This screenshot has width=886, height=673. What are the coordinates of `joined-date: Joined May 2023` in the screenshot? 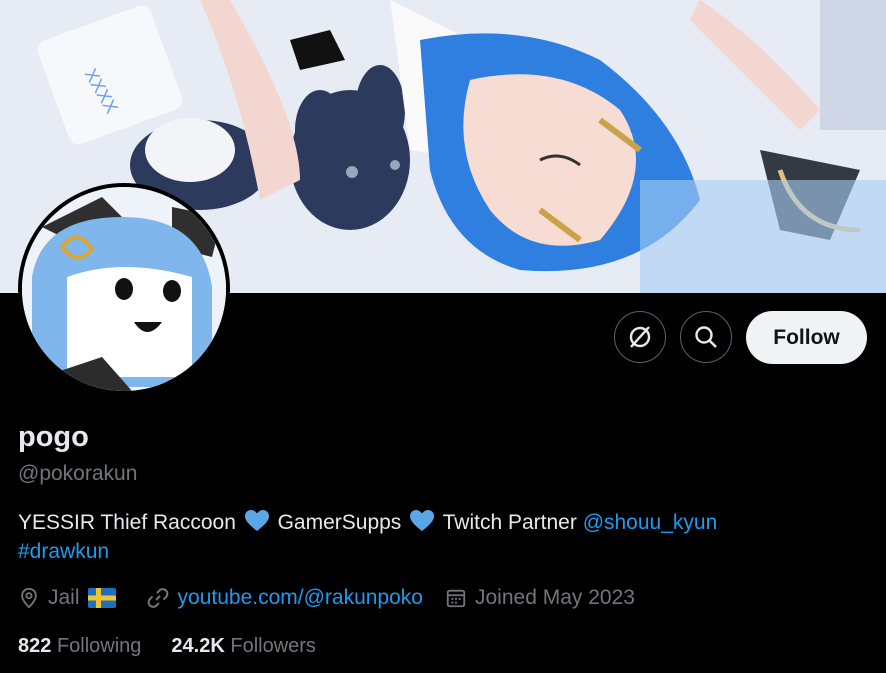 It's located at (554, 597).